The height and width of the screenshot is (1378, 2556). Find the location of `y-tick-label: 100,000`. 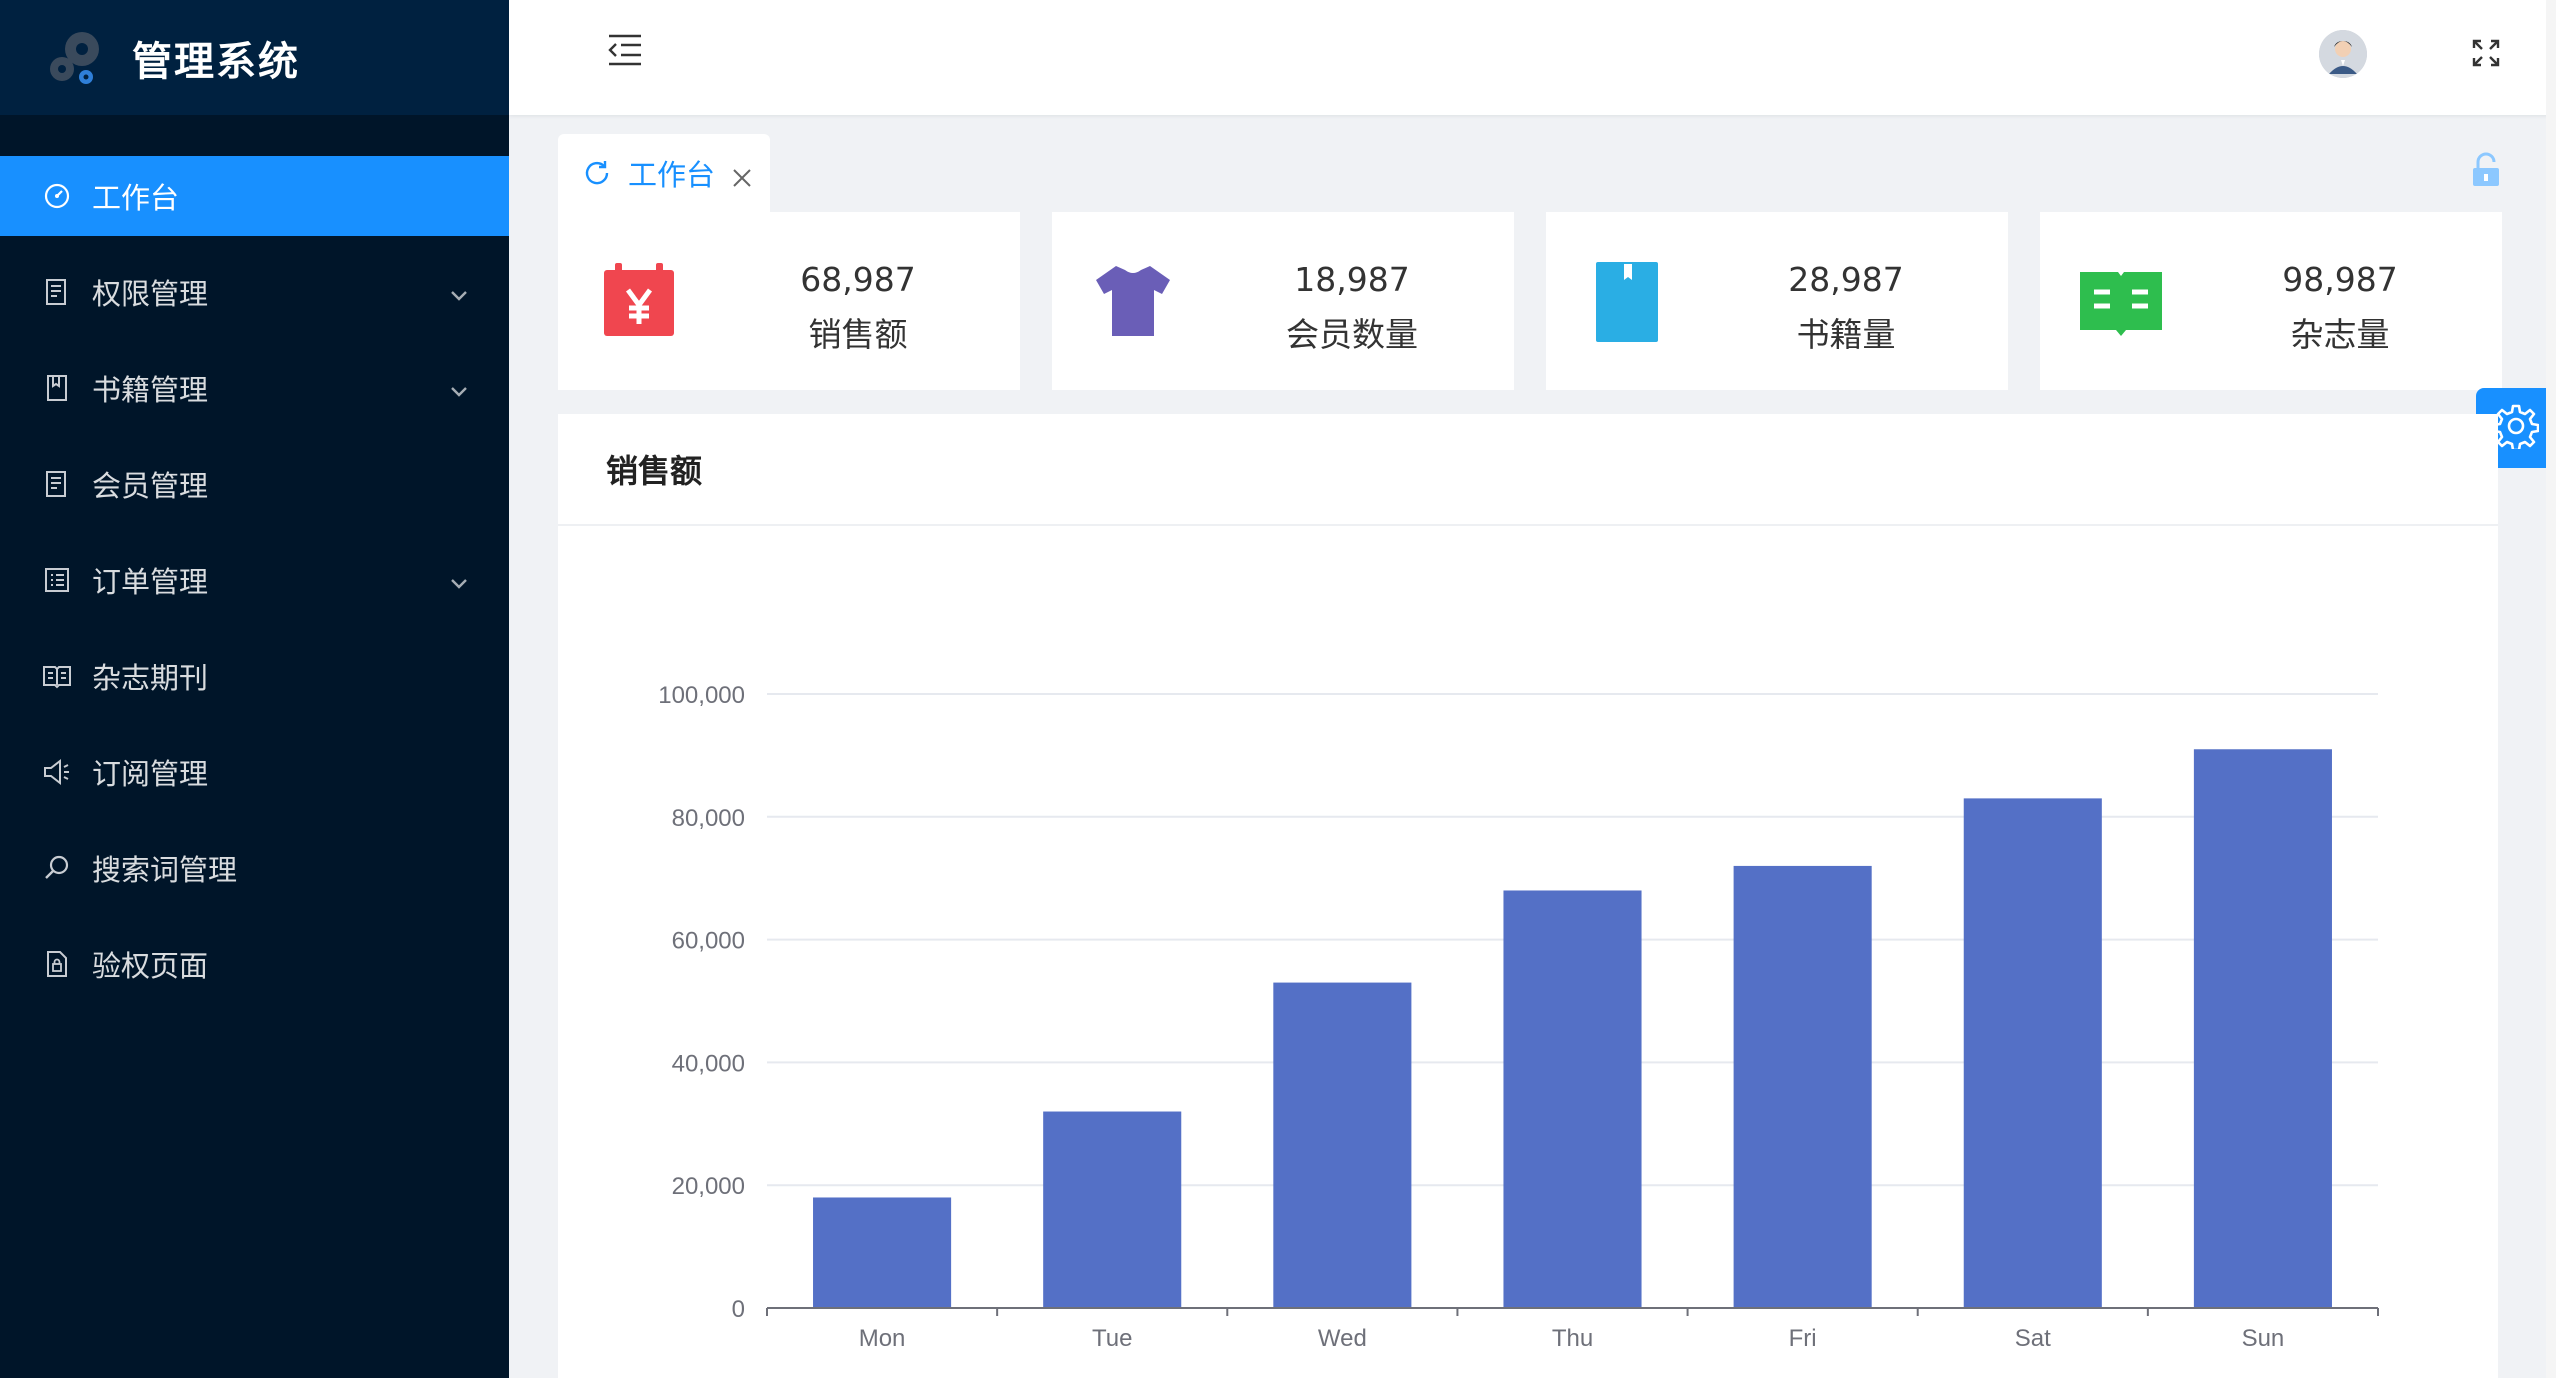

y-tick-label: 100,000 is located at coordinates (701, 695).